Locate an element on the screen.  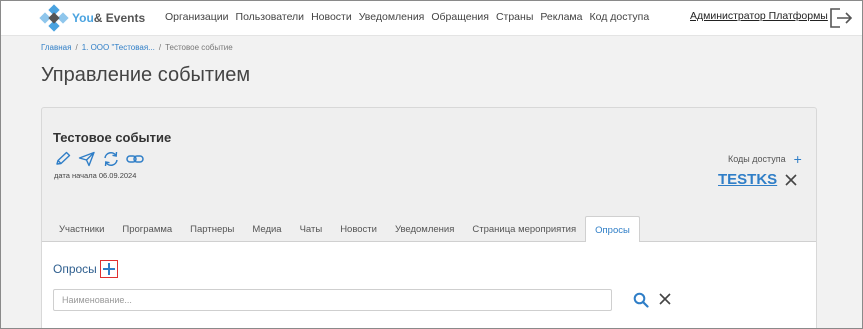
nav-item-news: Новости is located at coordinates (331, 17).